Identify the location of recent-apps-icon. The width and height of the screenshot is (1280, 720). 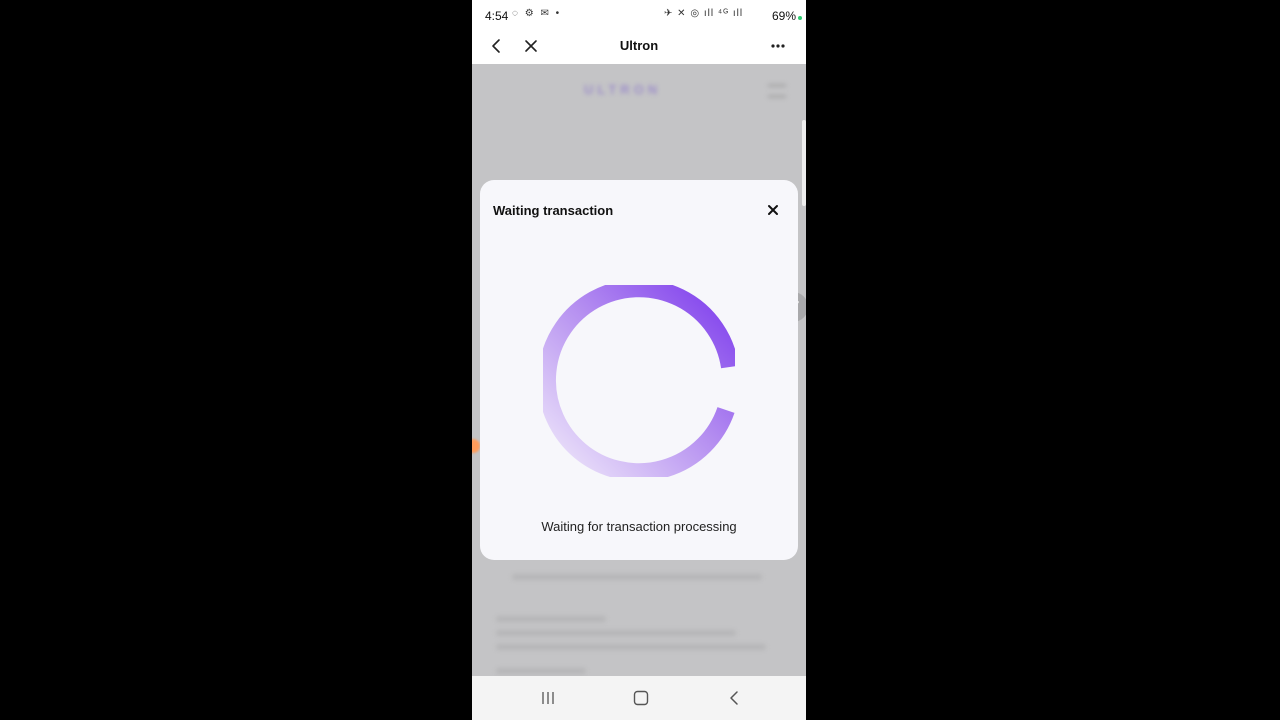
(548, 698).